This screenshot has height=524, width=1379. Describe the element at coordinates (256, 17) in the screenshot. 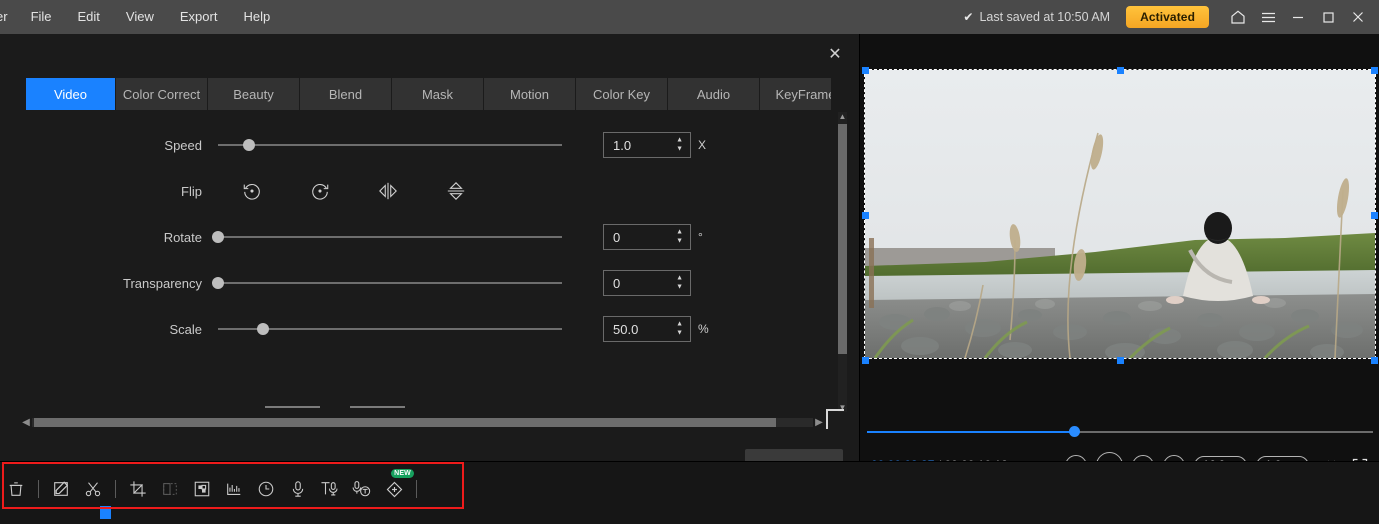

I see `menu-item-help: Help` at that location.